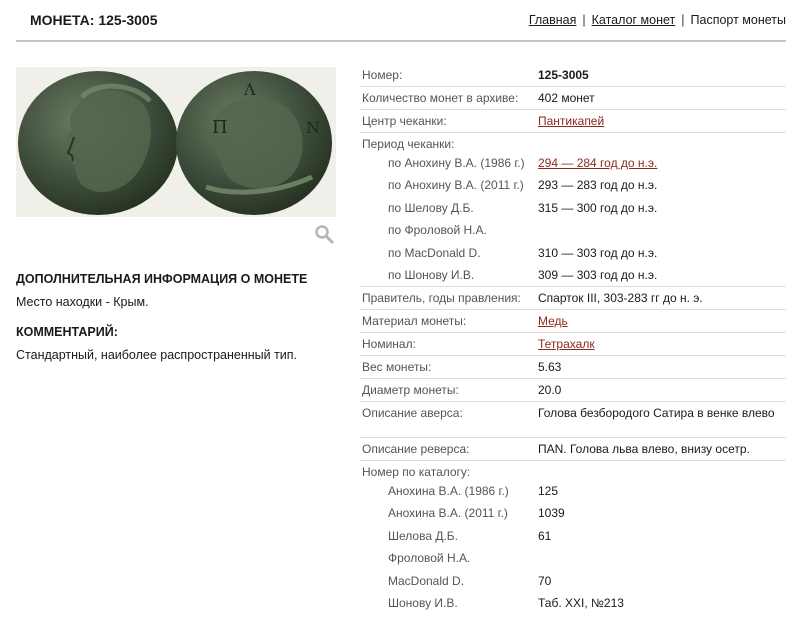 The image size is (800, 622). I want to click on coin-obverse, so click(98, 143).